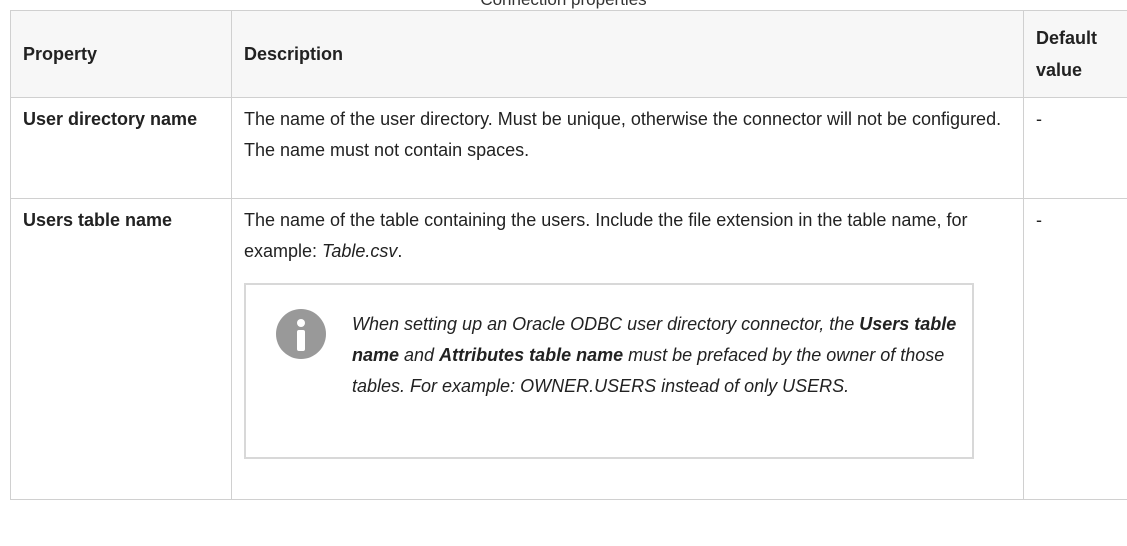  What do you see at coordinates (121, 54) in the screenshot?
I see `header-property: Property` at bounding box center [121, 54].